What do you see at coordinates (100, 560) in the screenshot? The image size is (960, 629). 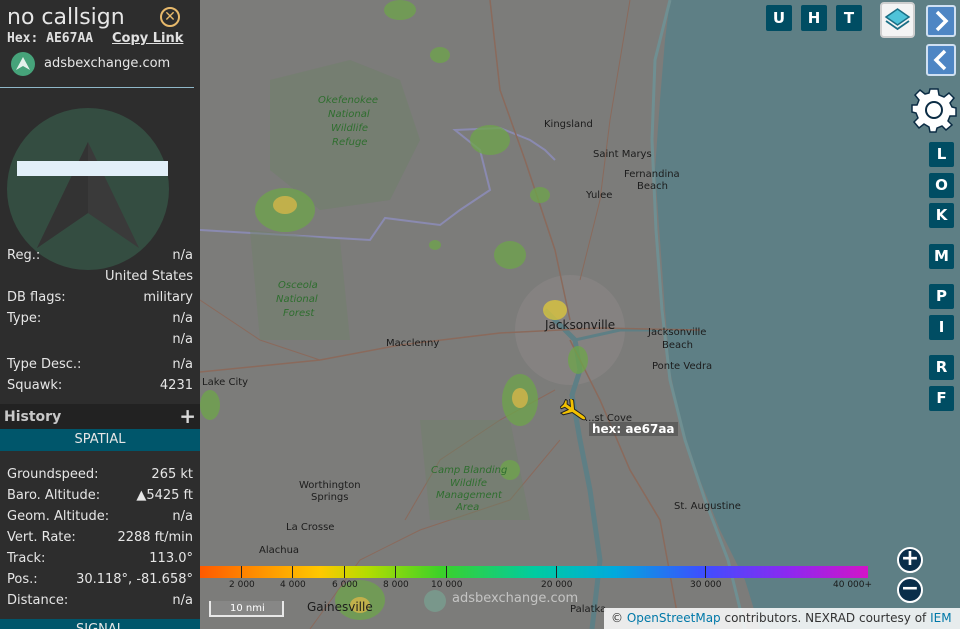 I see `info-row-track: Track: 113.0°` at bounding box center [100, 560].